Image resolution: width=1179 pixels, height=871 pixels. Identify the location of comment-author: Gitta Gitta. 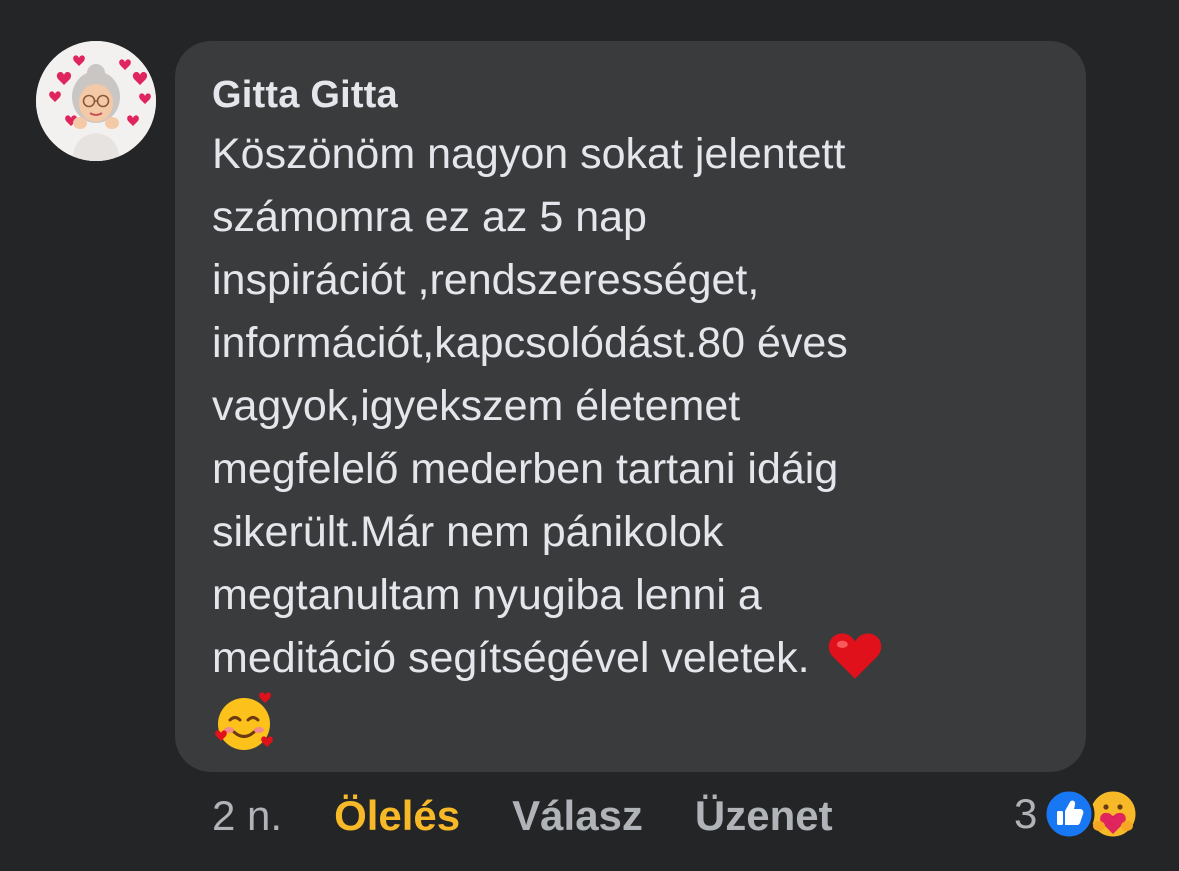
(631, 95).